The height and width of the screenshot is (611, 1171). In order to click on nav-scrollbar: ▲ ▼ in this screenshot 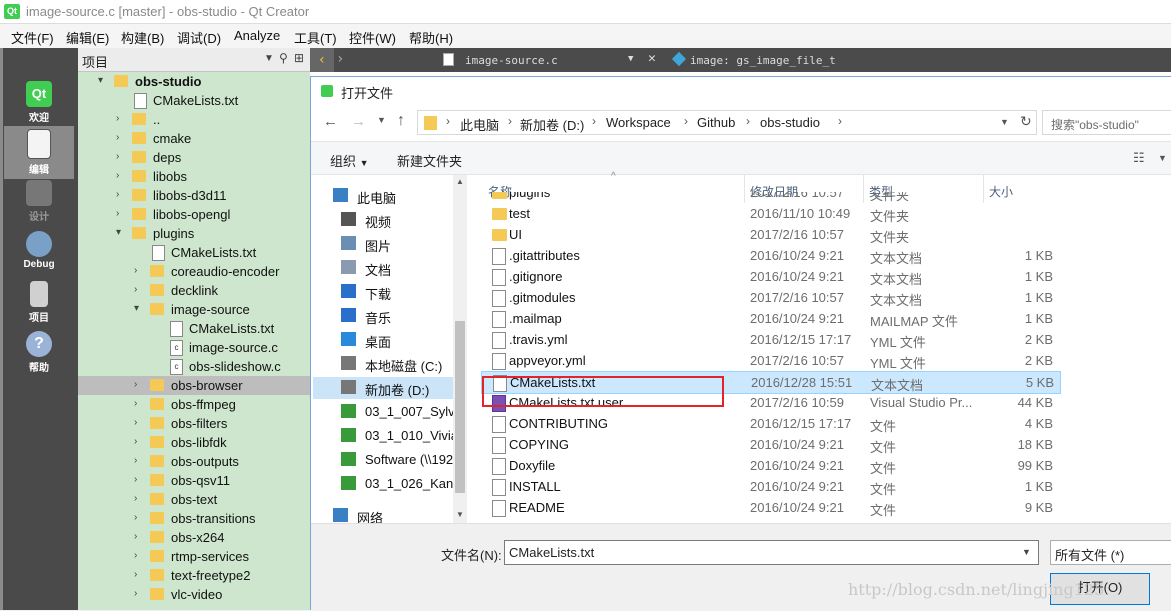, I will do `click(460, 349)`.